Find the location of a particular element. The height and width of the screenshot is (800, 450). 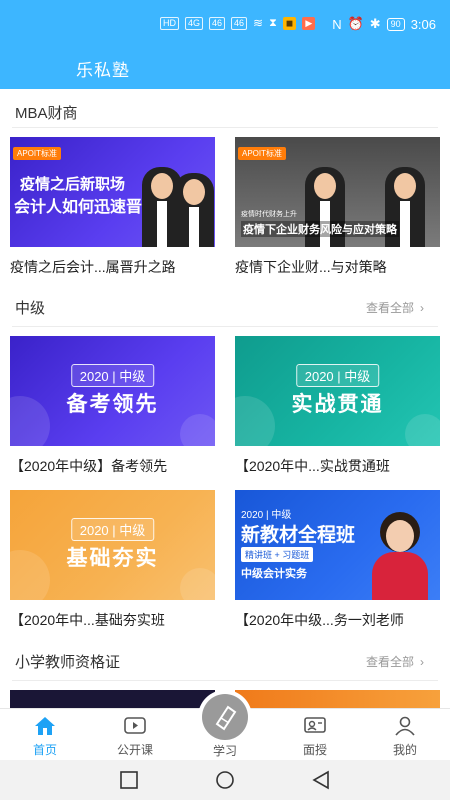

course-title: 【2020年中级】备考领先 is located at coordinates (89, 466).